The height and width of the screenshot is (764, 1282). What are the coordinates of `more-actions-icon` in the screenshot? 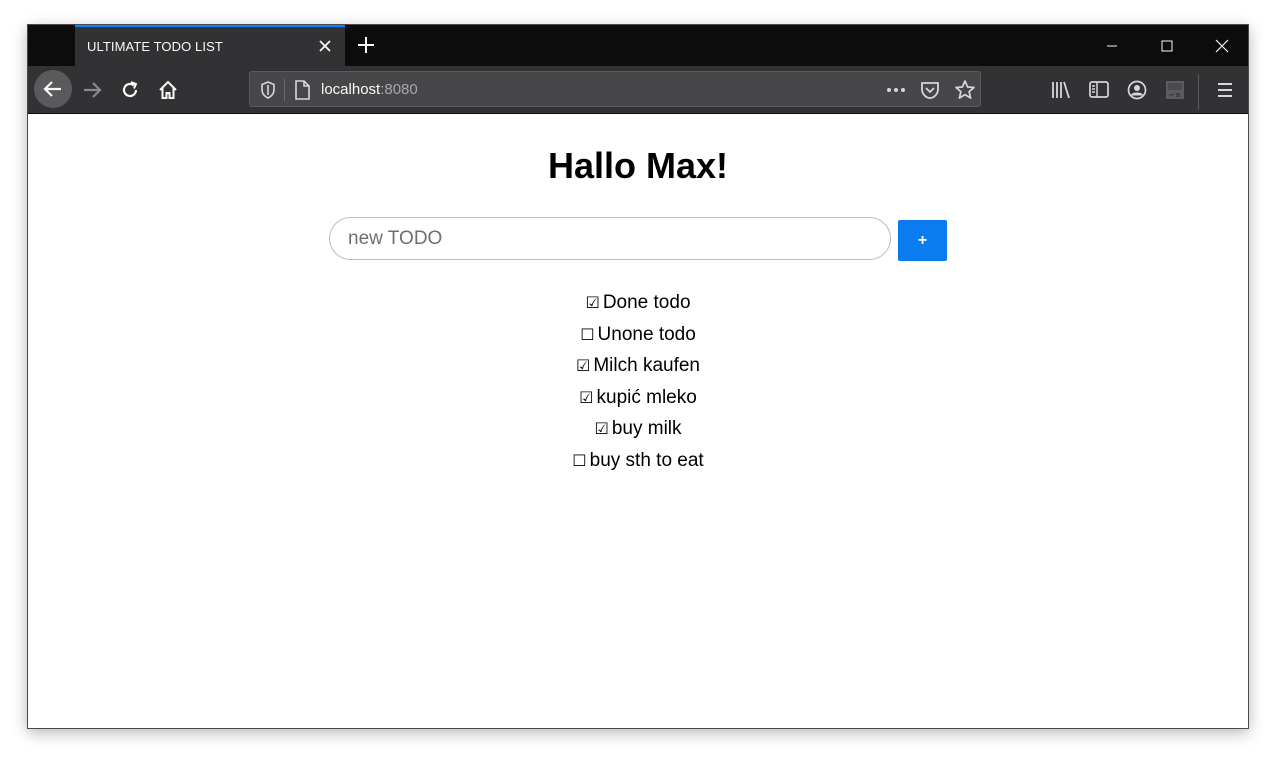 It's located at (896, 90).